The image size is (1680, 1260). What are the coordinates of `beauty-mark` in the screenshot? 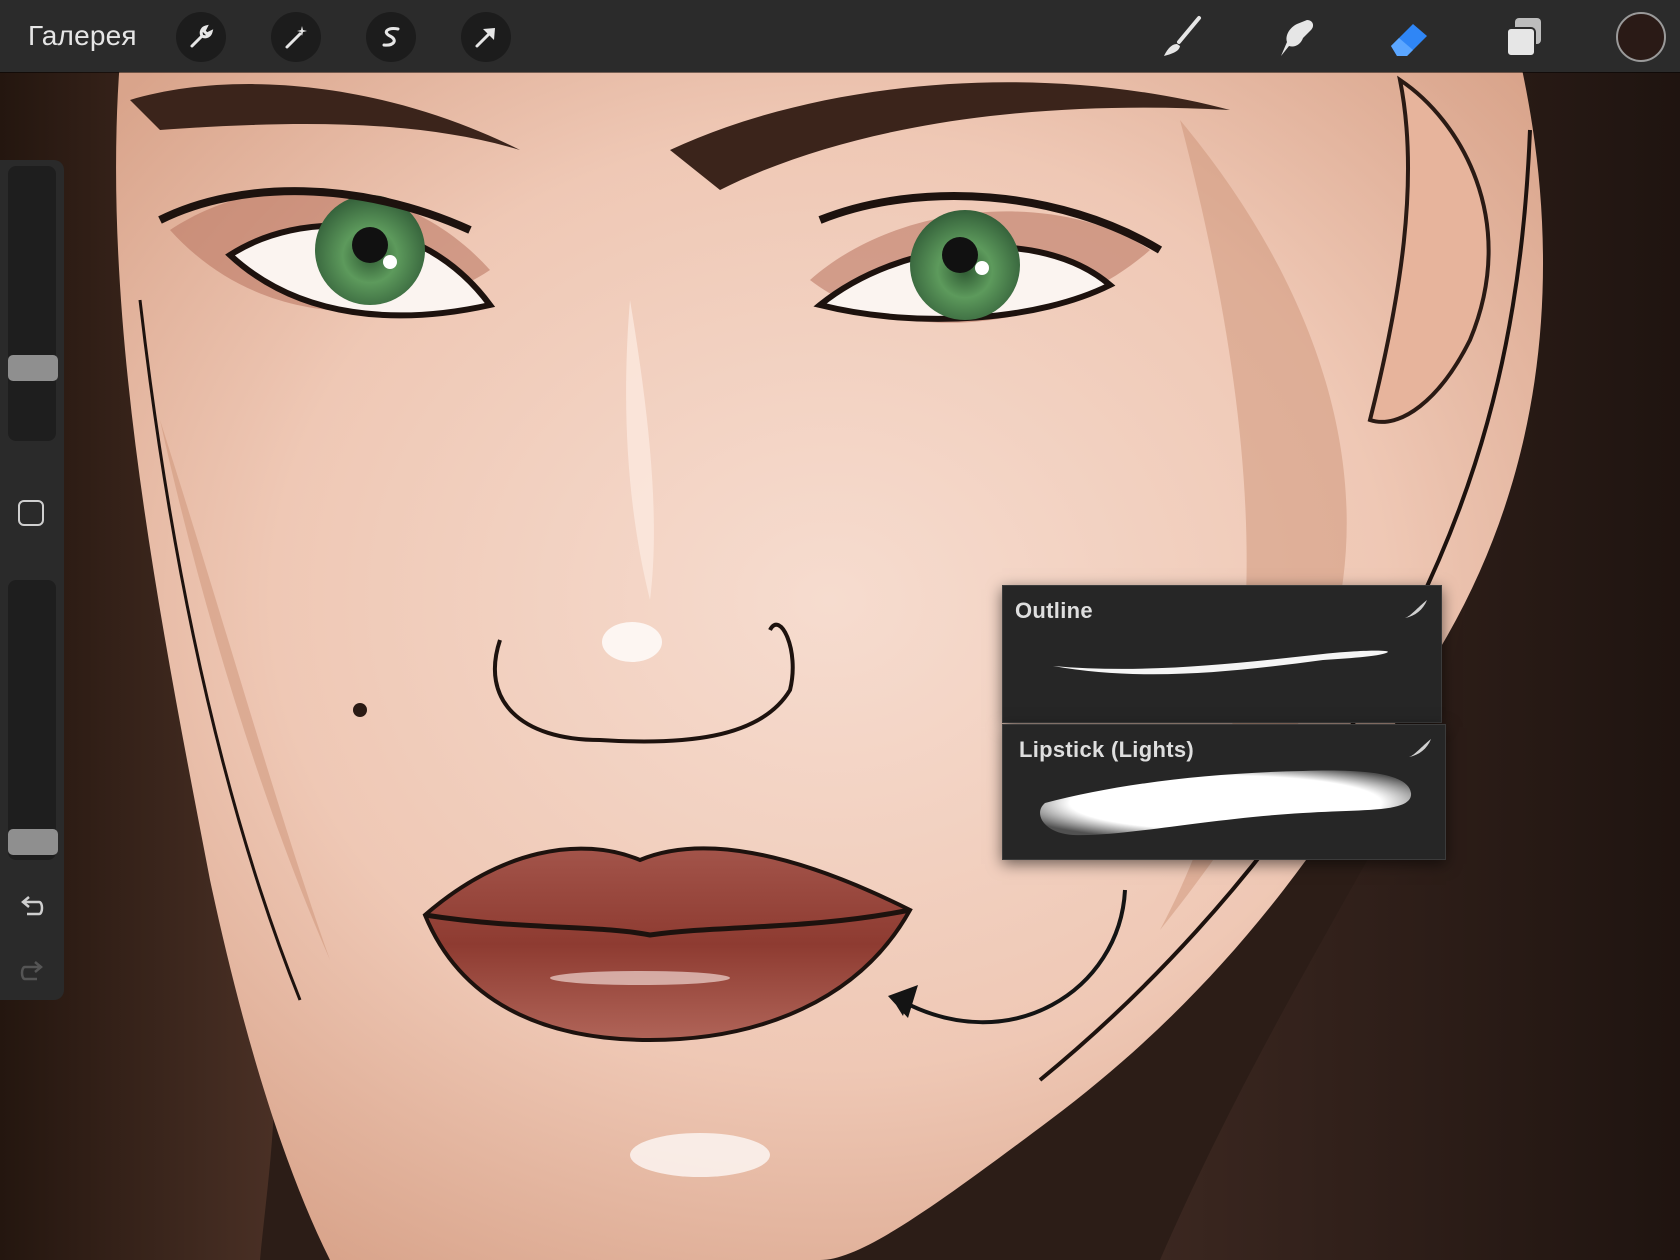 It's located at (360, 710).